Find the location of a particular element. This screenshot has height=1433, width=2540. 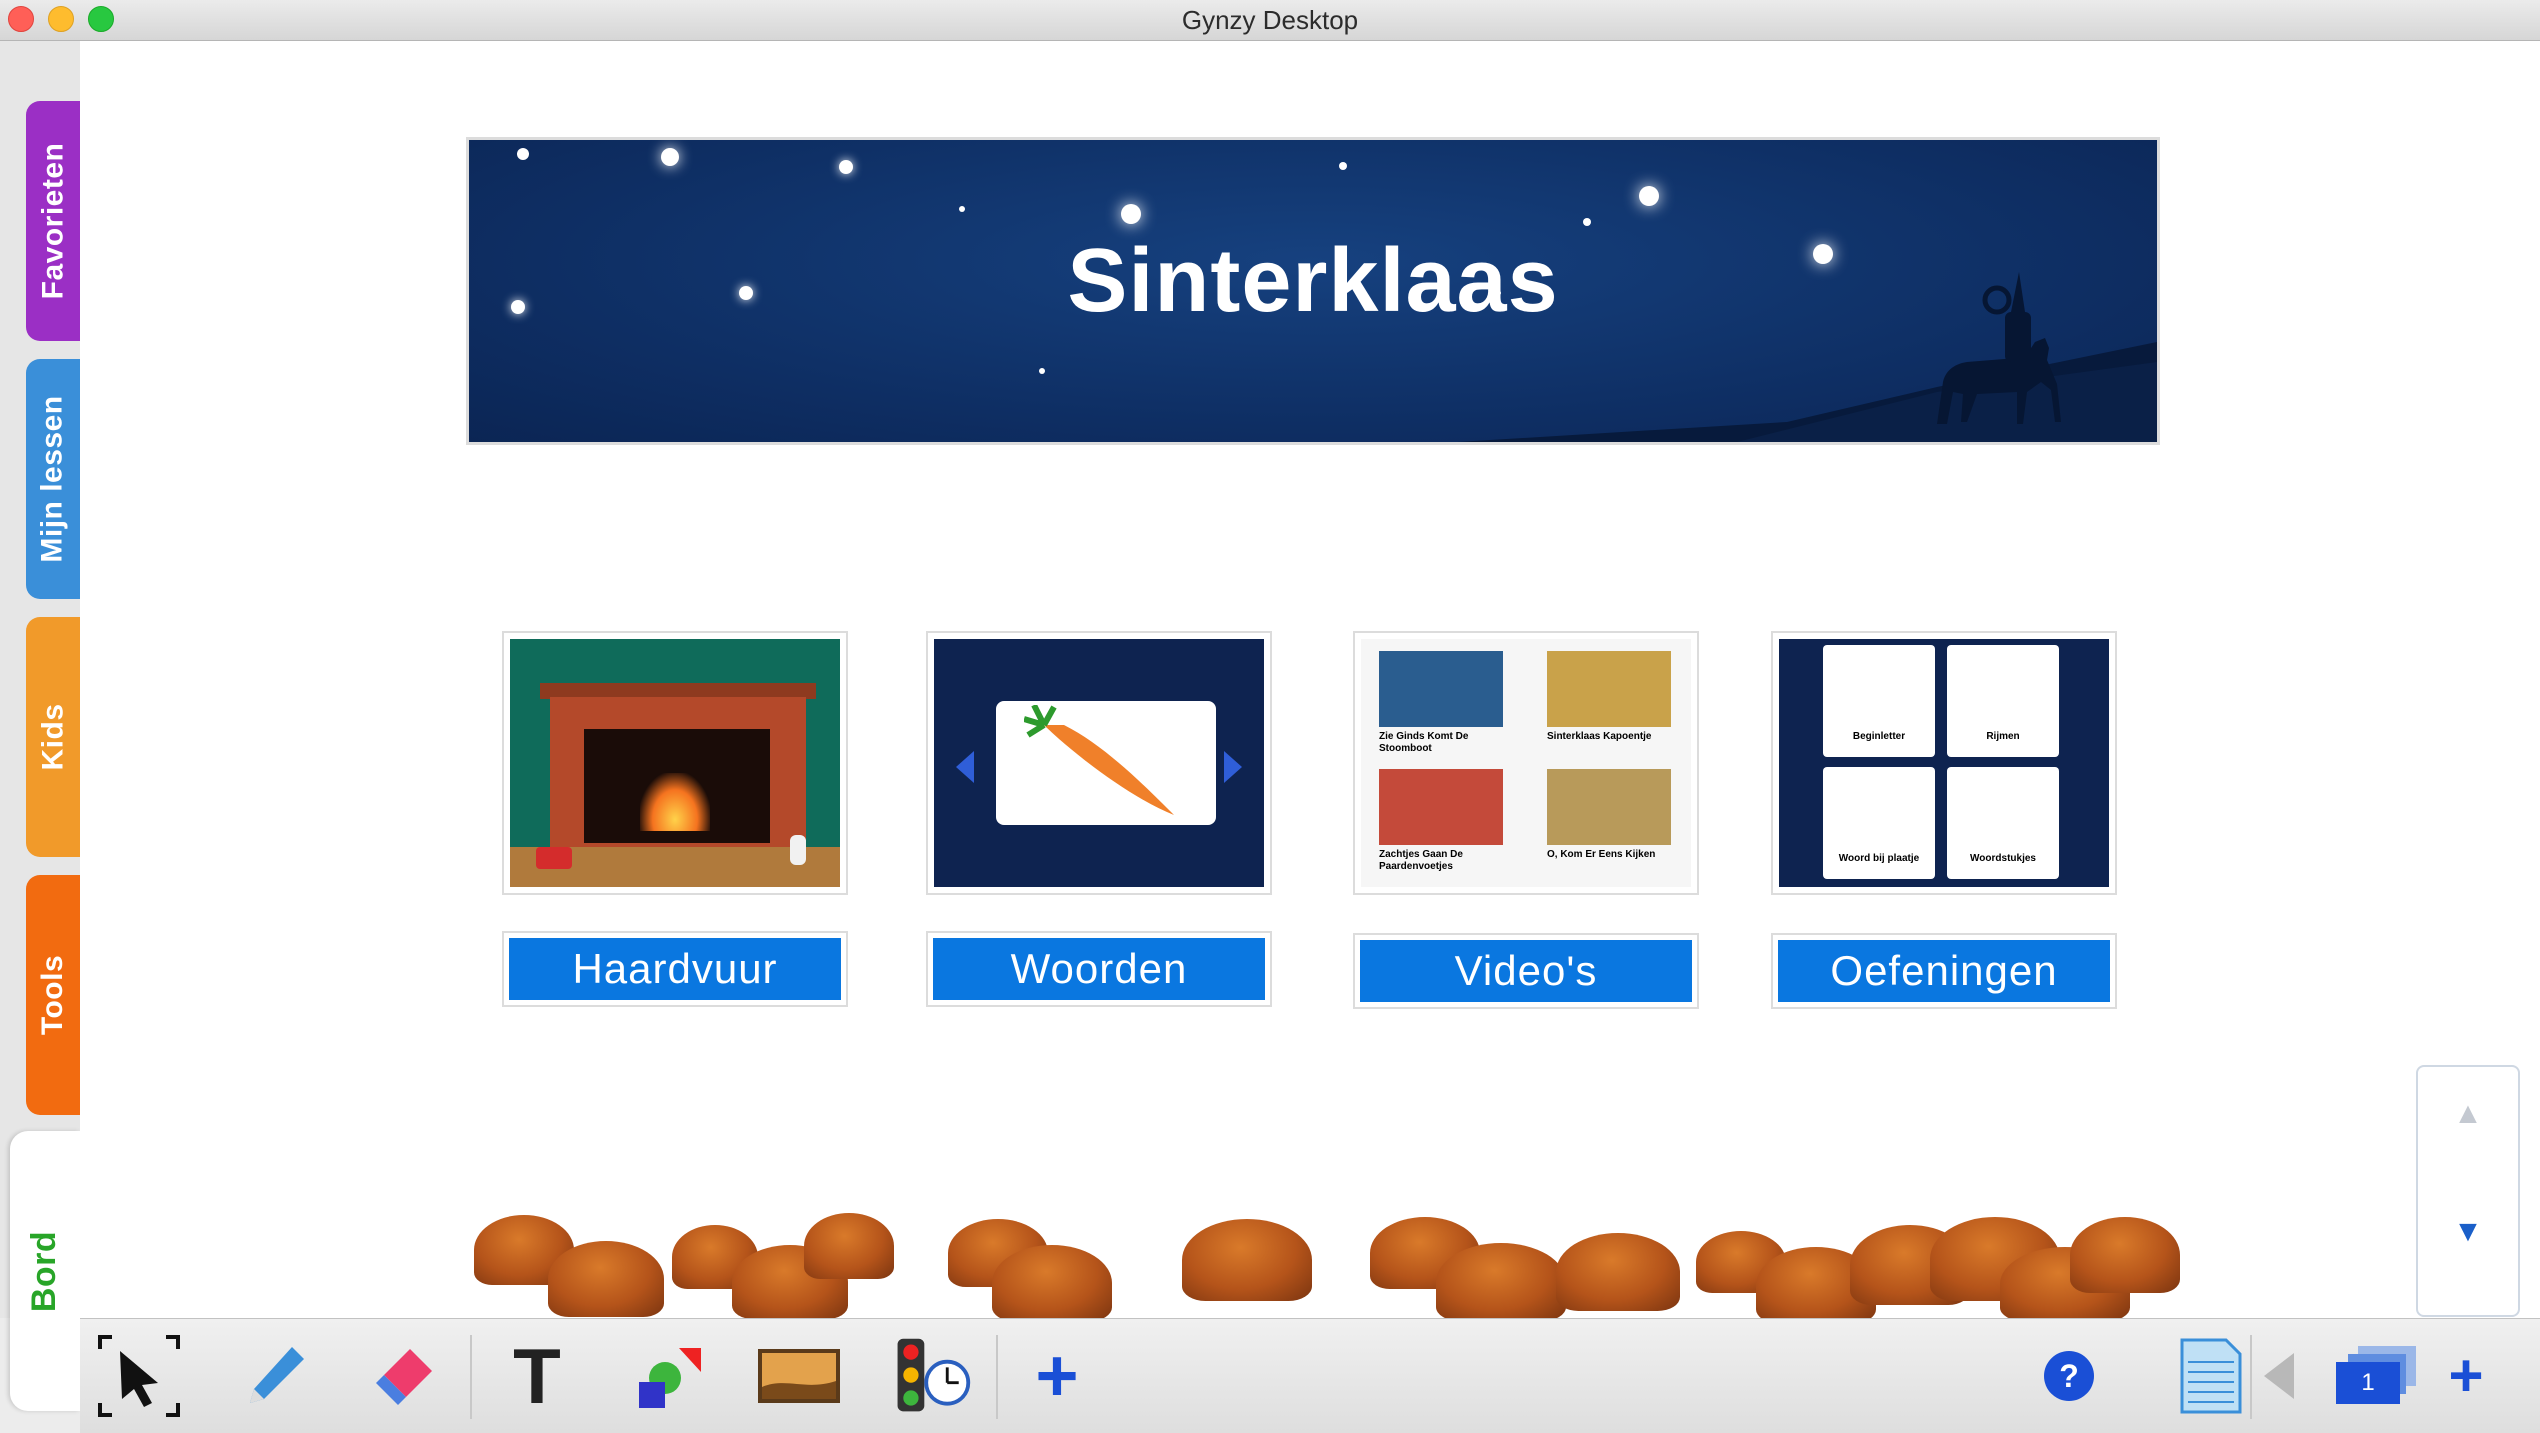

select-tool-icon is located at coordinates (139, 1376).